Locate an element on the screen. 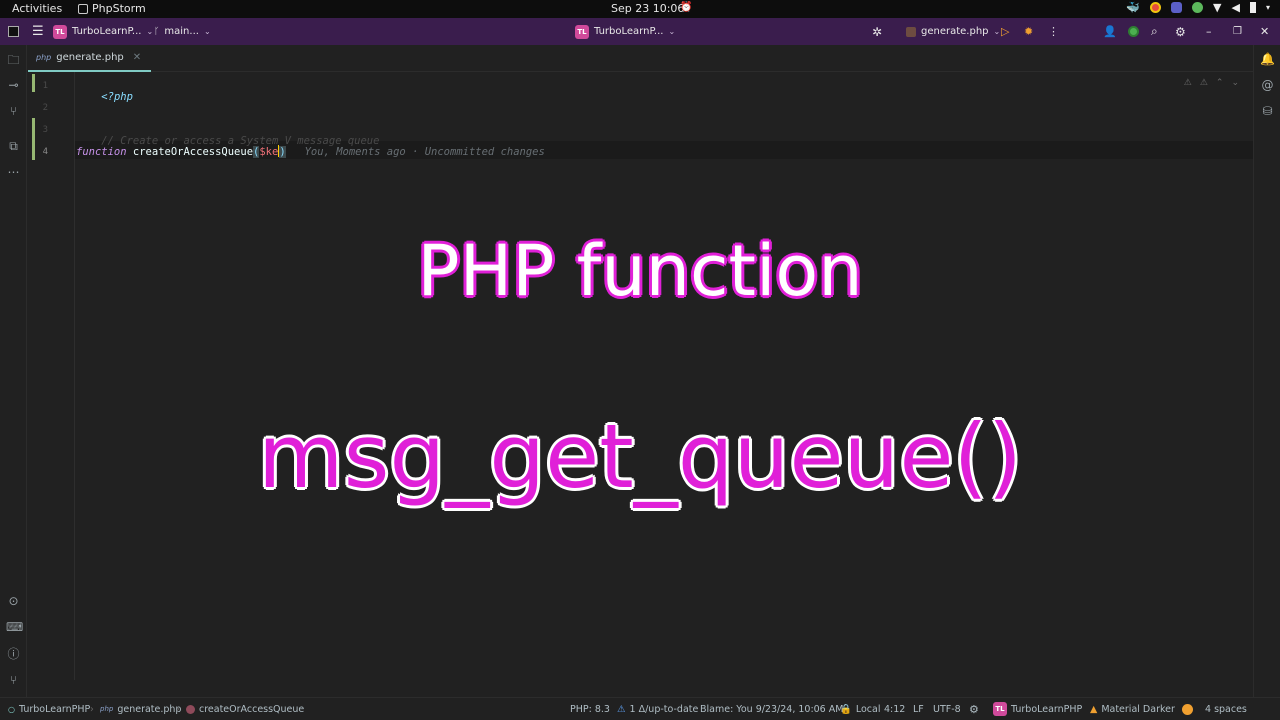 Image resolution: width=1280 pixels, height=720 pixels. problems-icon: ⓘ is located at coordinates (13, 654).